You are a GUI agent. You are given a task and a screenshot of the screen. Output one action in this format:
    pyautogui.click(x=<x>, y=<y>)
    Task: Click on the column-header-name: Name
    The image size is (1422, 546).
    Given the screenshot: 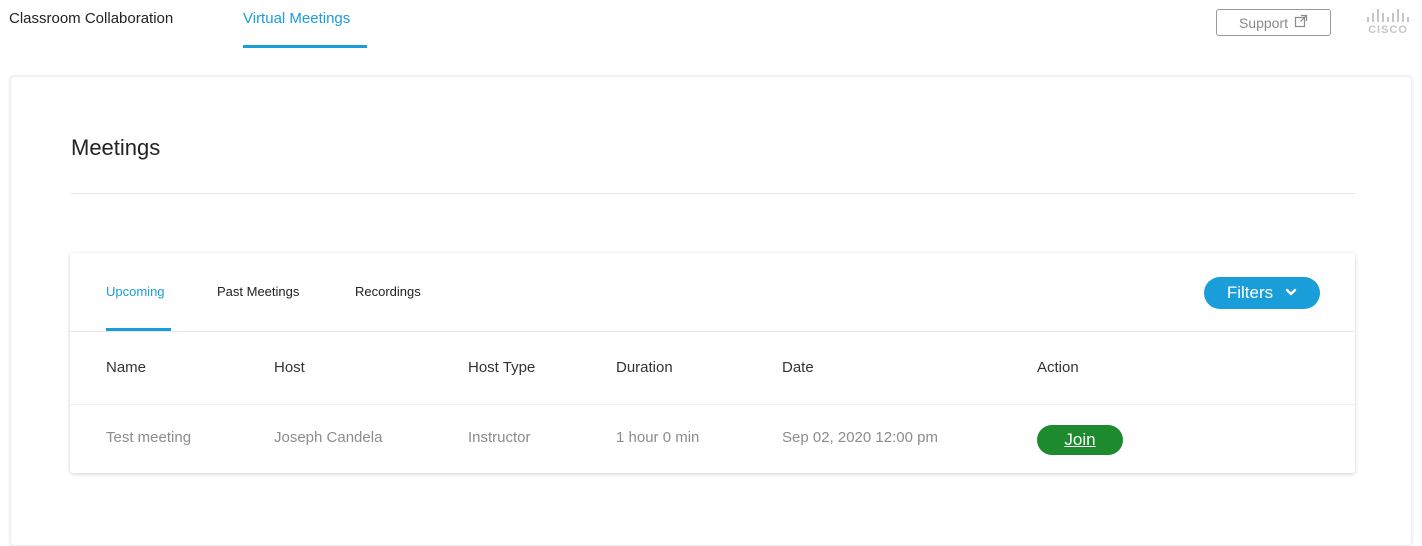 What is the action you would take?
    pyautogui.click(x=126, y=367)
    